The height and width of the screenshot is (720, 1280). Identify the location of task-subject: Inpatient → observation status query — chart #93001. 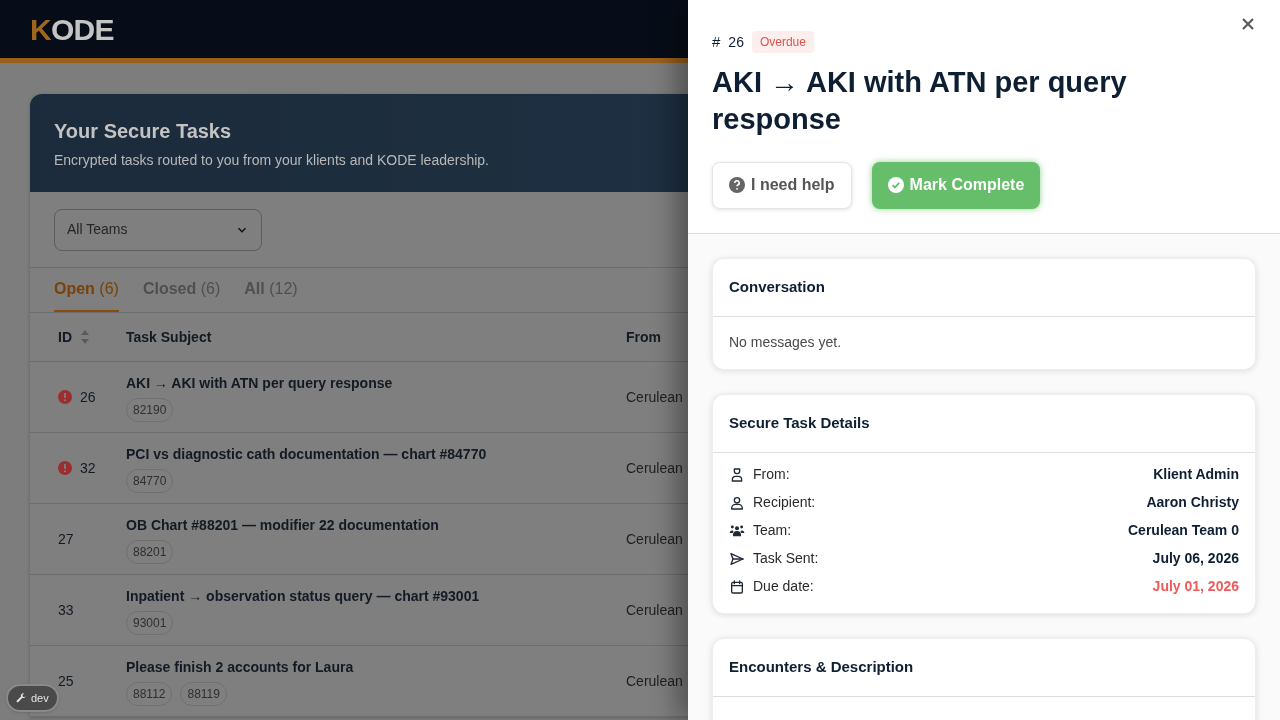
(303, 596).